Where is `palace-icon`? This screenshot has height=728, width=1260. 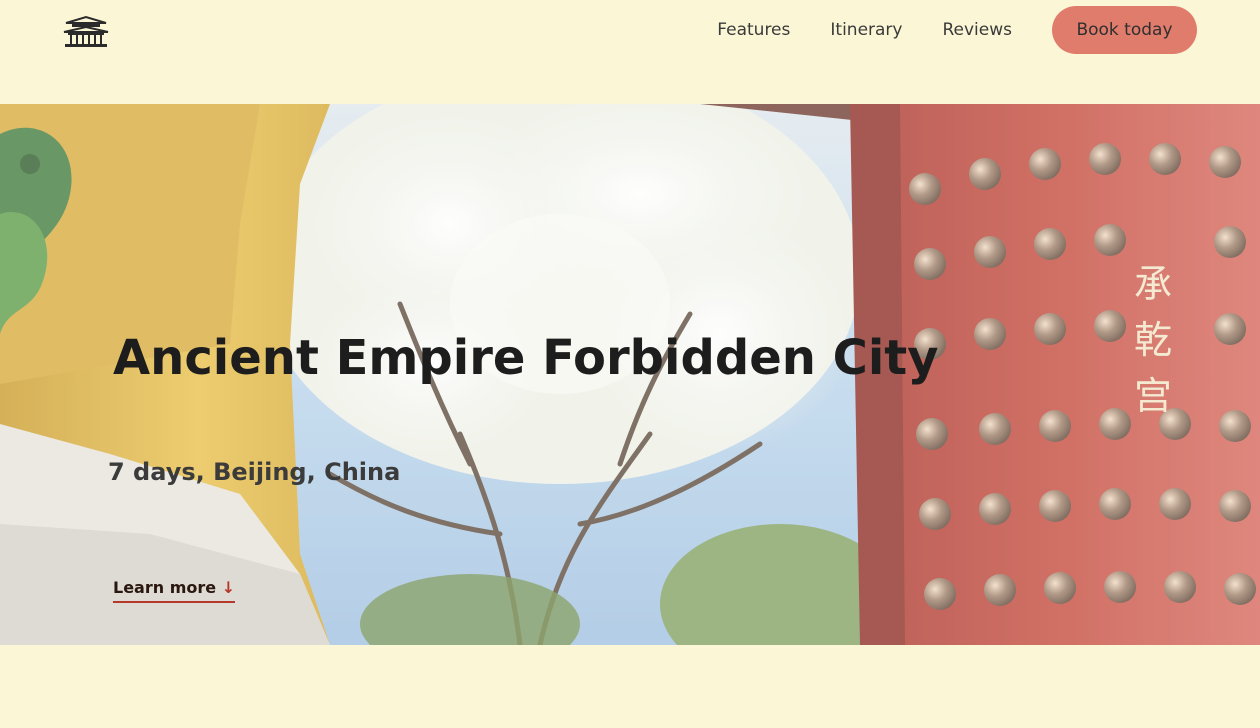 palace-icon is located at coordinates (86, 31).